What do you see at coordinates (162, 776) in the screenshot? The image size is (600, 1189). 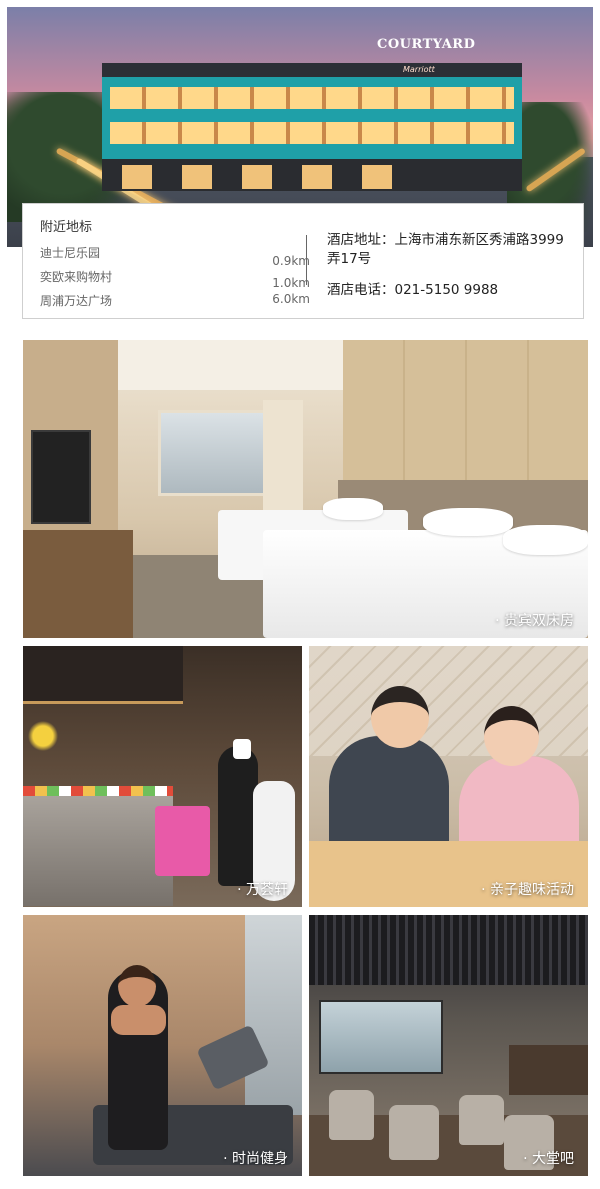 I see `restaurant-photo: · 万荟轩` at bounding box center [162, 776].